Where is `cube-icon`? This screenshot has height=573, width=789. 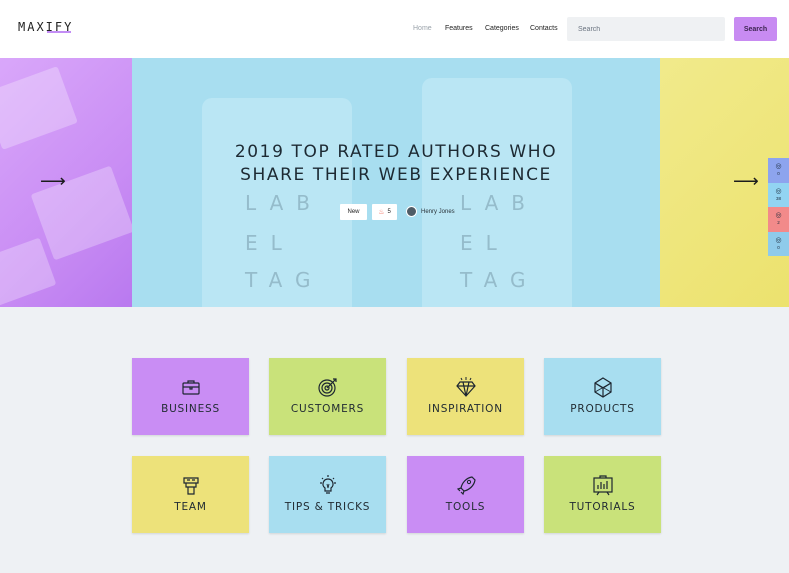
cube-icon is located at coordinates (603, 378).